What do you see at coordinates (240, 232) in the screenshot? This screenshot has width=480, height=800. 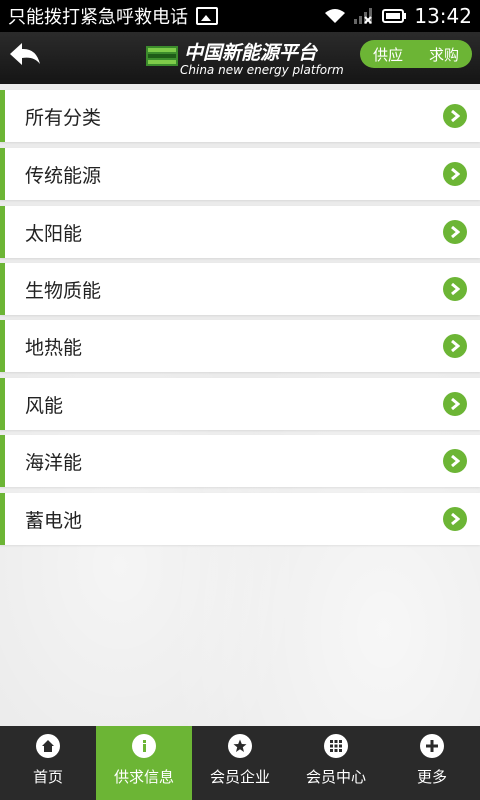 I see `category-row: 太阳能` at bounding box center [240, 232].